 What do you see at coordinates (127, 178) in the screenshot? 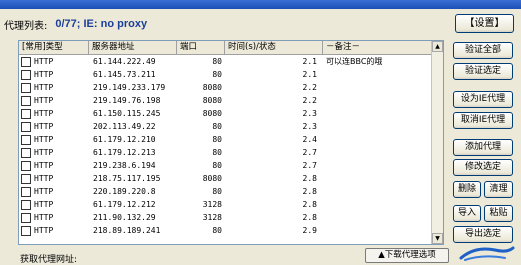
I see `row-address: 218.75.117.195` at bounding box center [127, 178].